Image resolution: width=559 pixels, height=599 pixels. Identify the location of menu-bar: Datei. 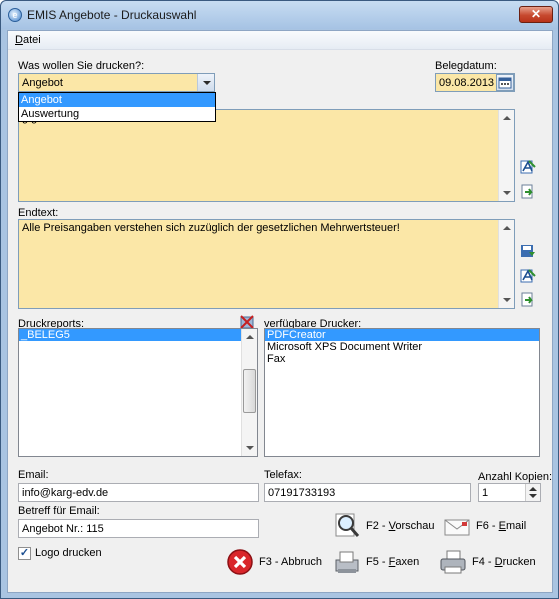
(280, 40).